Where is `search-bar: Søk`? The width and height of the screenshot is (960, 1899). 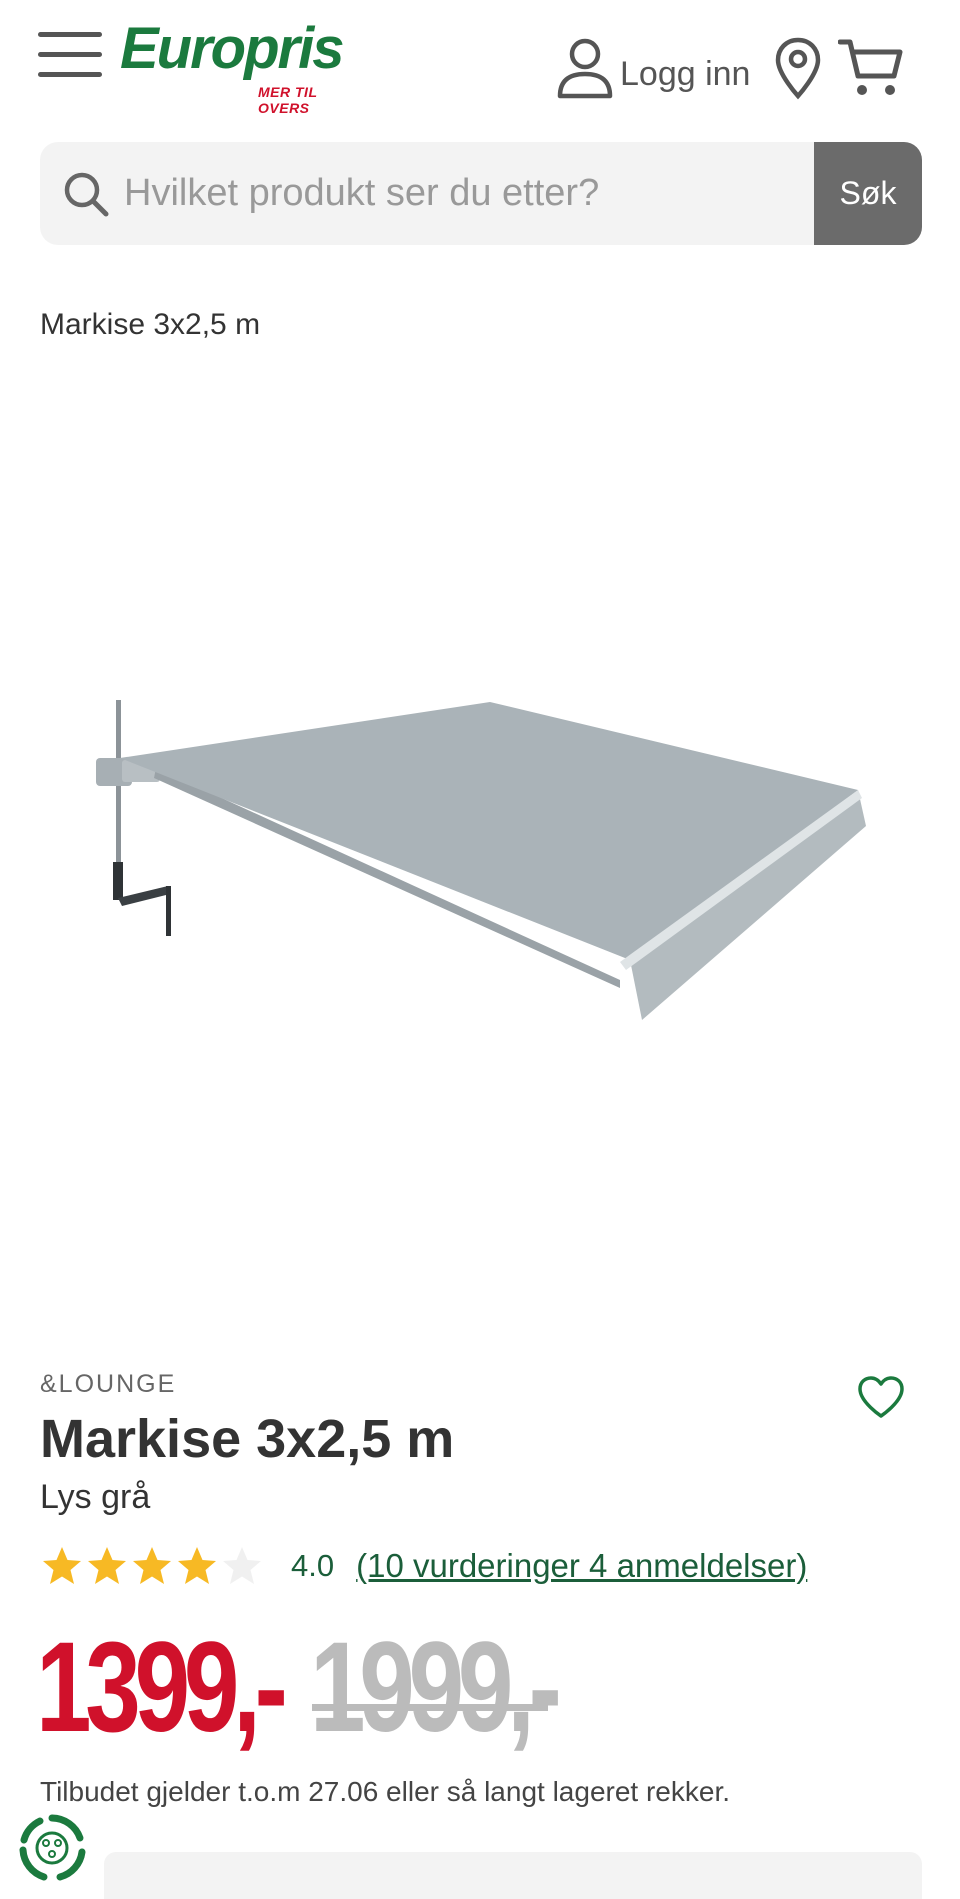
search-bar: Søk is located at coordinates (481, 193).